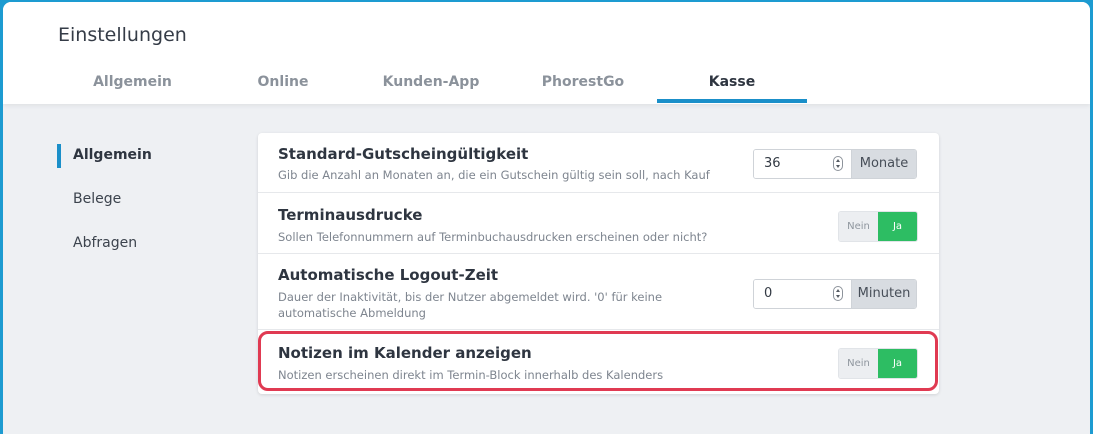 The height and width of the screenshot is (434, 1093). Describe the element at coordinates (802, 294) in the screenshot. I see `logout-minutes-input: 0` at that location.